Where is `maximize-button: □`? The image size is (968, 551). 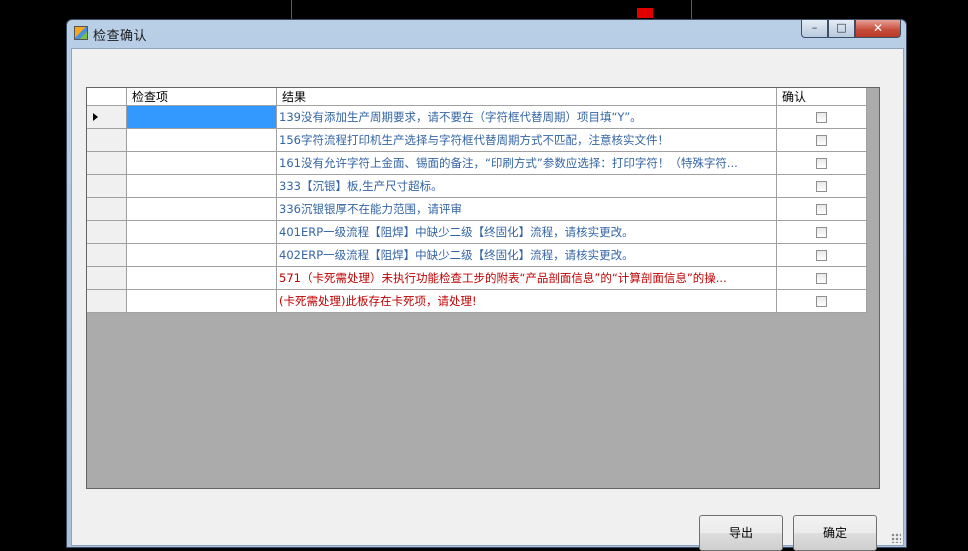
maximize-button: □ is located at coordinates (841, 29).